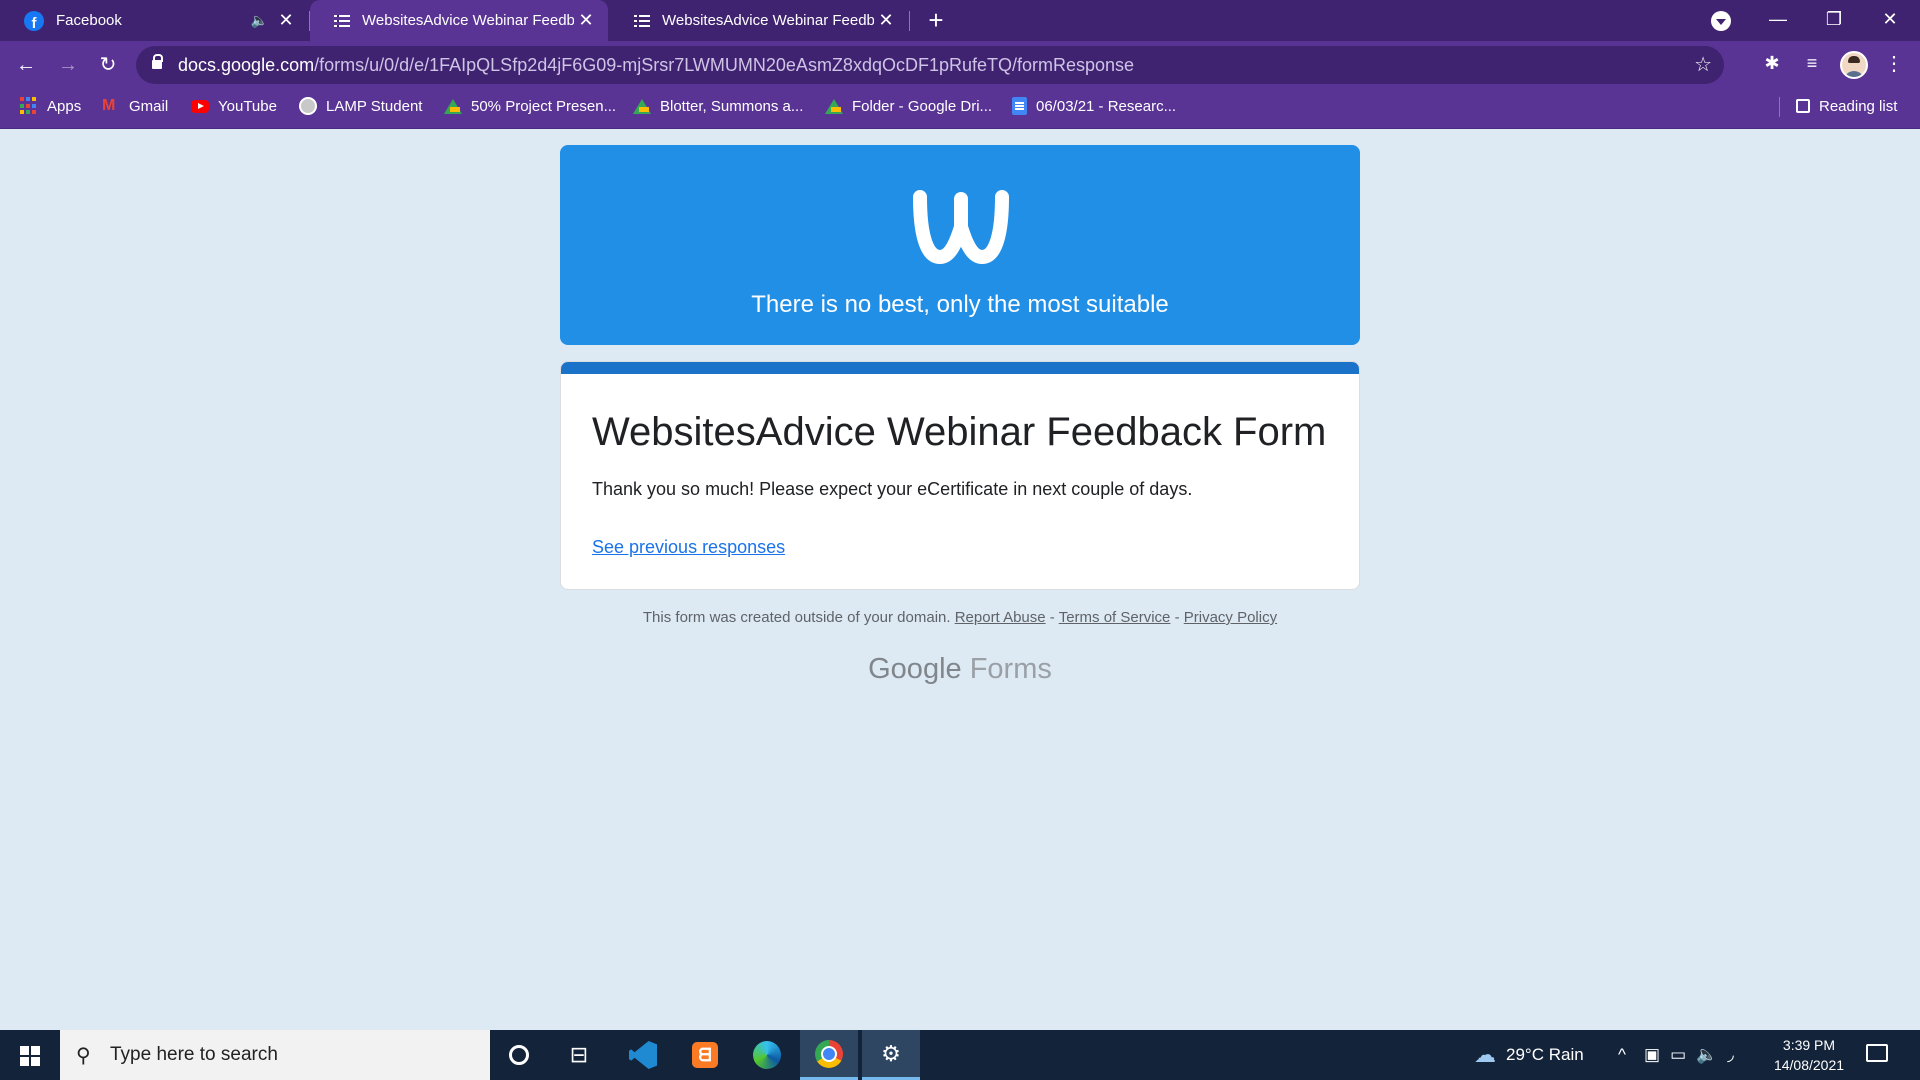 This screenshot has width=1920, height=1080. I want to click on gmail-icon: M, so click(109, 105).